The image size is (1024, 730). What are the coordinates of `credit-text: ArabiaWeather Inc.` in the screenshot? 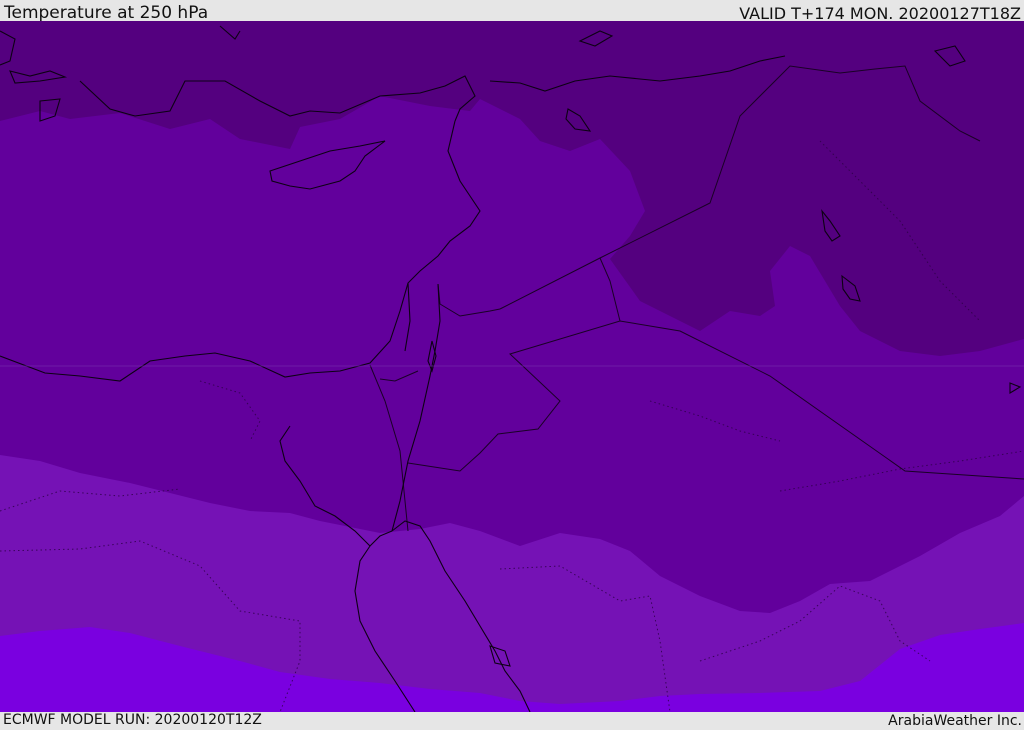 It's located at (955, 721).